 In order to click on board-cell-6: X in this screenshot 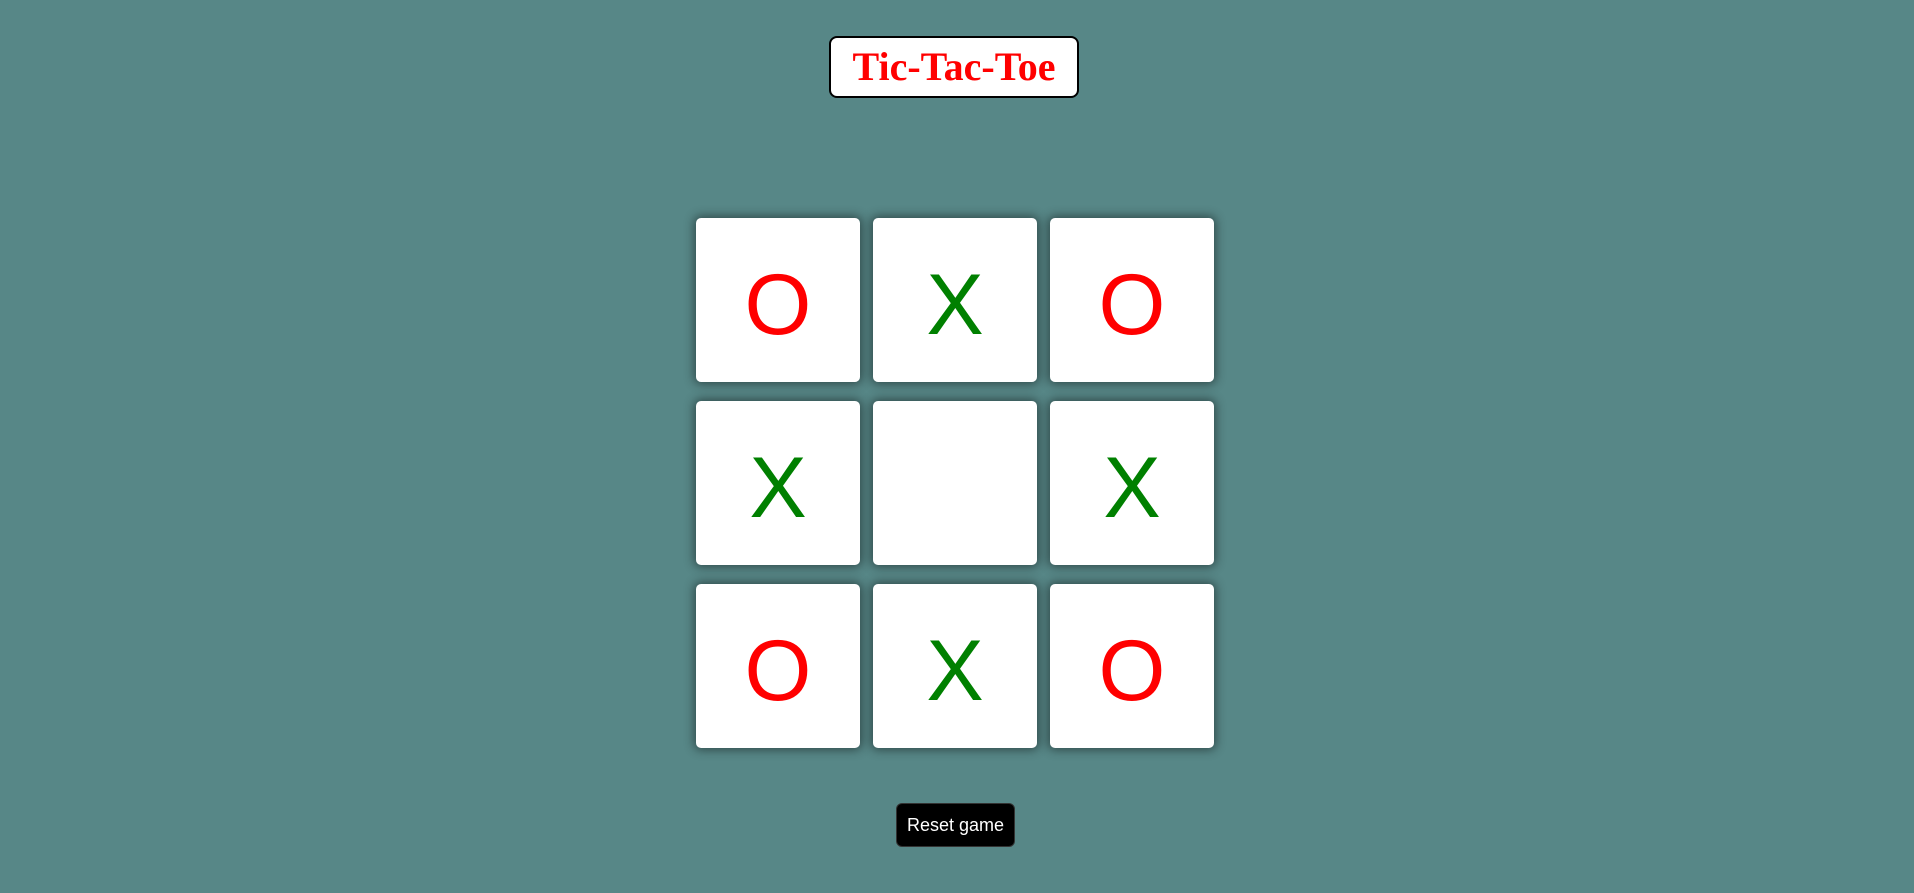, I will do `click(1132, 483)`.